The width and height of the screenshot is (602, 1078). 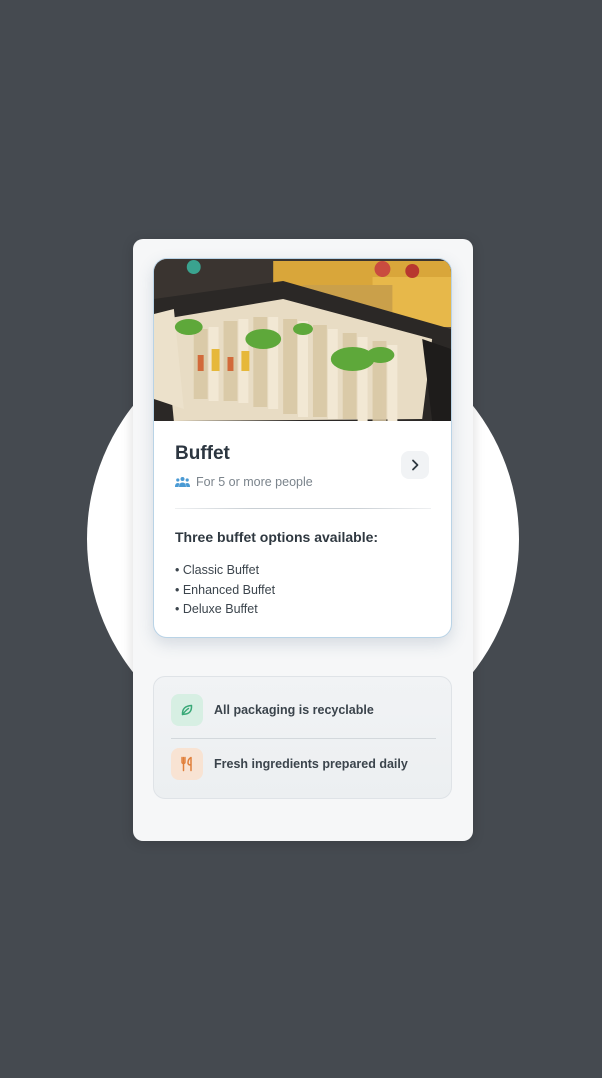 I want to click on card-title: Buffet, so click(x=202, y=453).